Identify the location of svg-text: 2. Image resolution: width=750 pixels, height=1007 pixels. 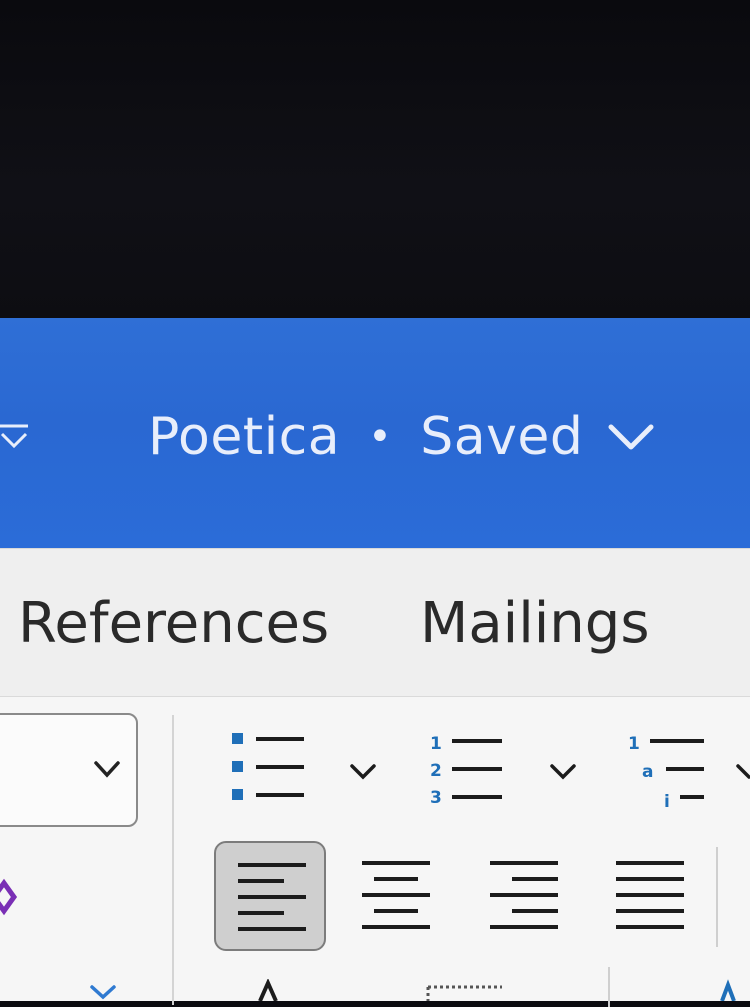
(436, 771).